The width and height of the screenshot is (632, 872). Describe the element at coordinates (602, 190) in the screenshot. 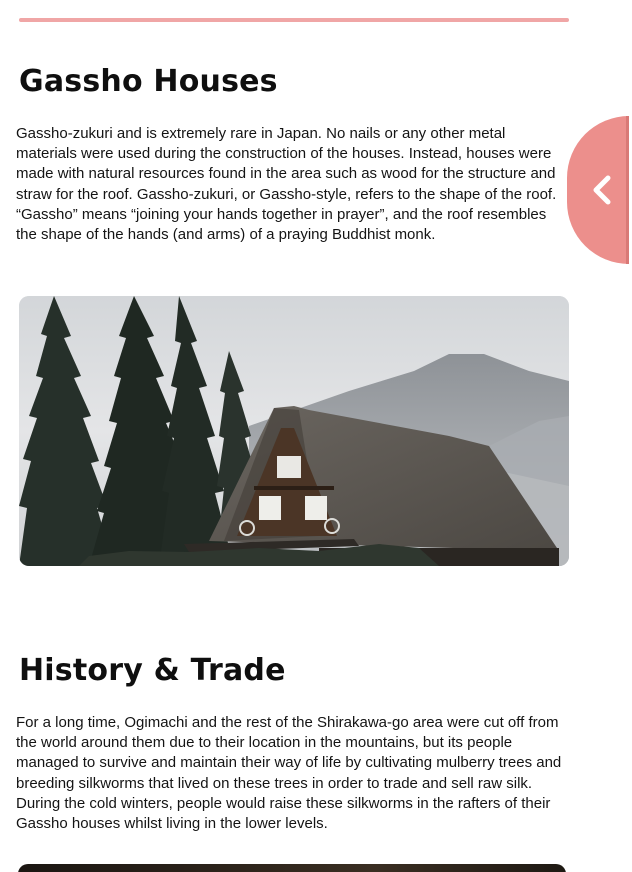

I see `chevron-left-icon` at that location.